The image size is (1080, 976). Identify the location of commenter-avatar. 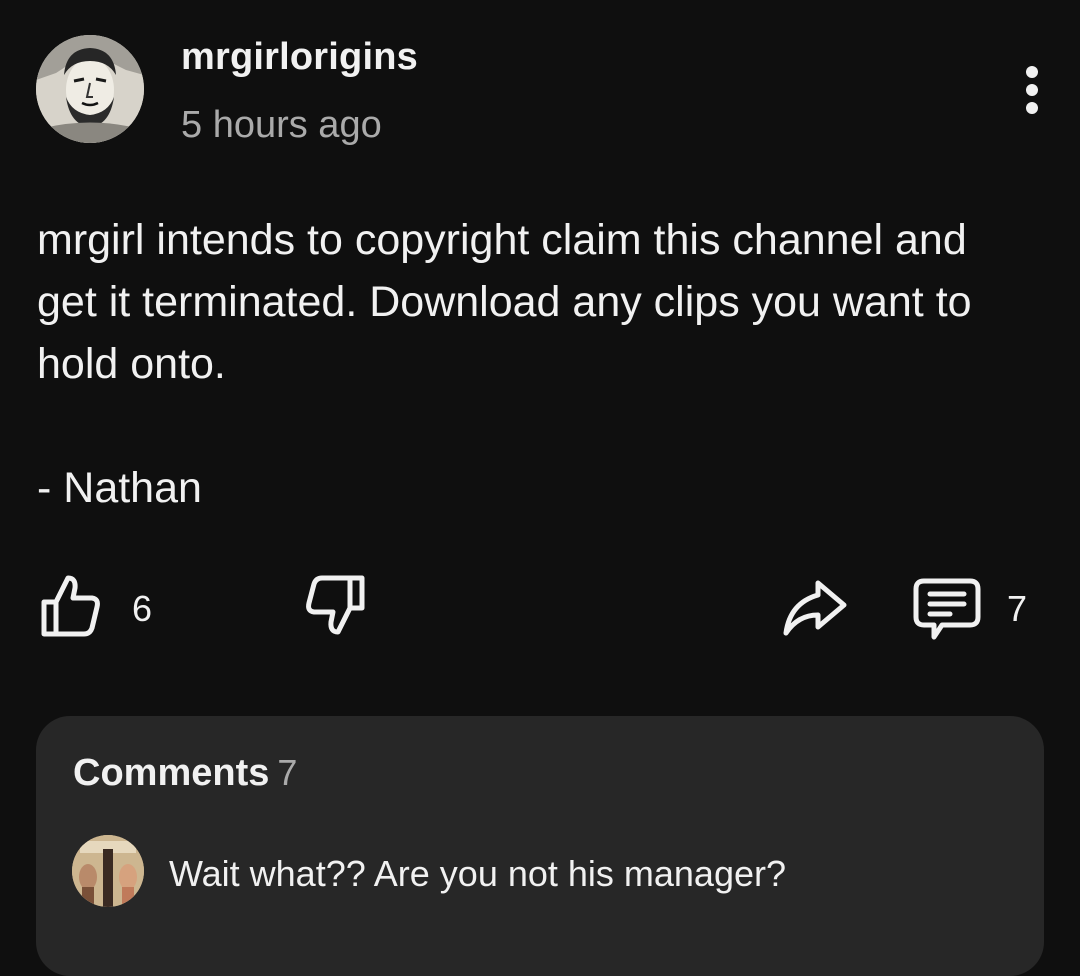
(108, 871).